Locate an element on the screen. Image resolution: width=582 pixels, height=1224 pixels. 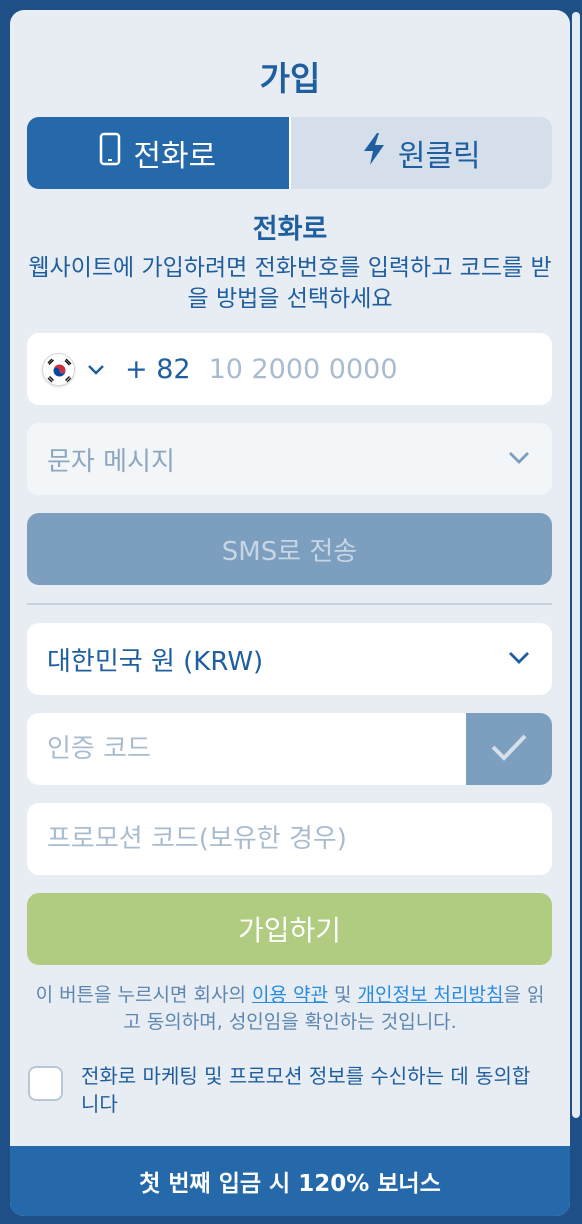
tab-by-phone-label: 전화로 is located at coordinates (175, 156).